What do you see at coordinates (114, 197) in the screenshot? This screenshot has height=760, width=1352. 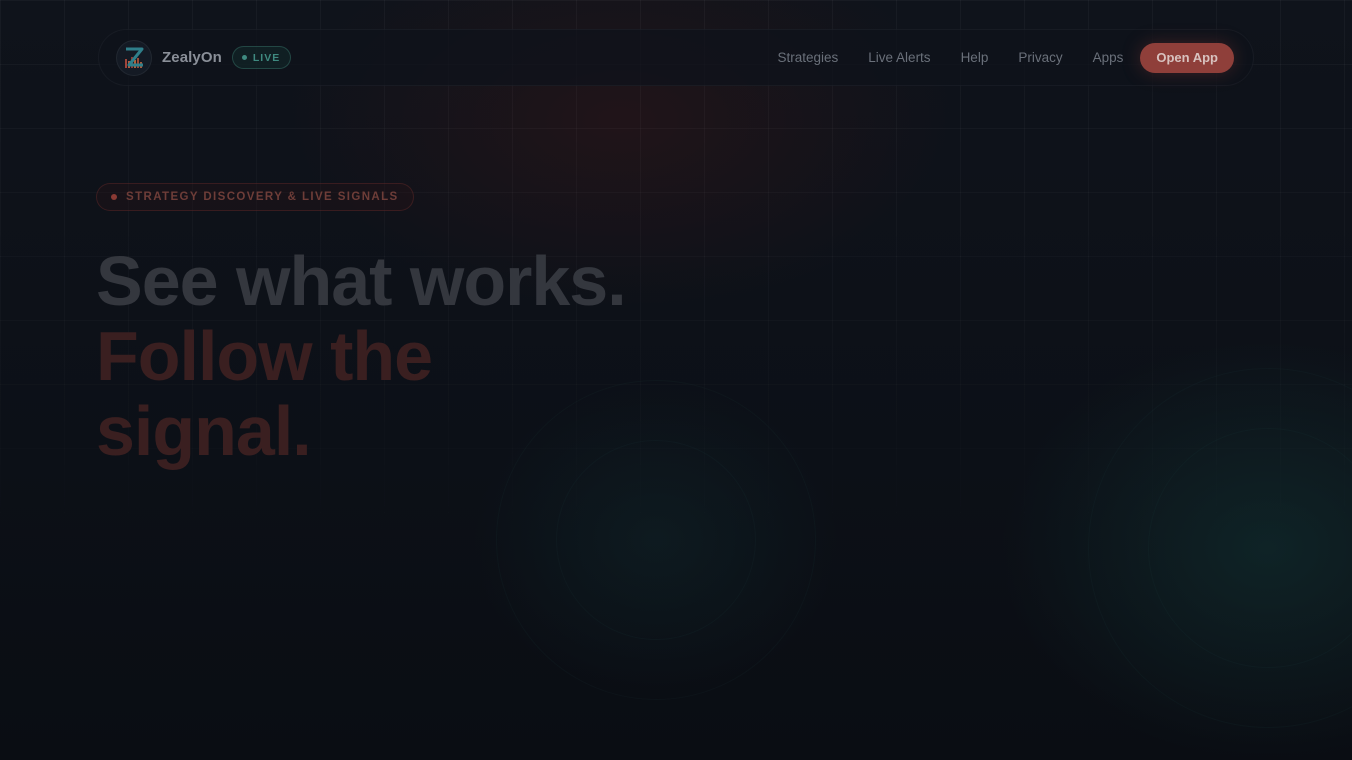 I see `eyebrow-dot-icon` at bounding box center [114, 197].